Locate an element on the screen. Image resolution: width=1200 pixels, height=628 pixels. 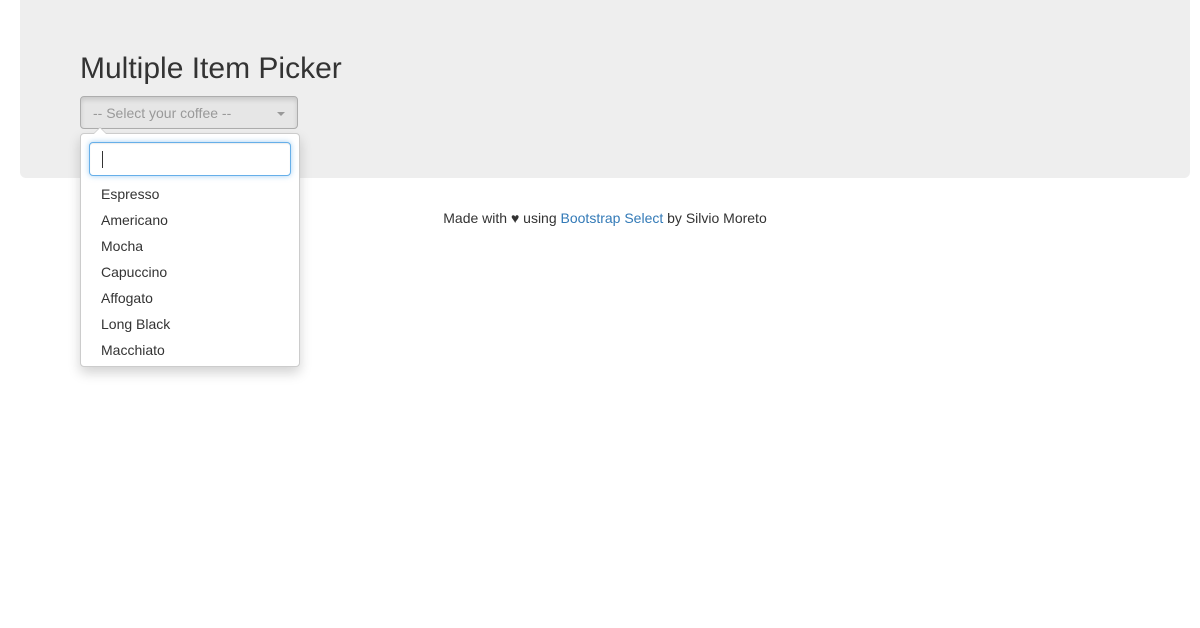
option-macchiato: Macchiato is located at coordinates (190, 350).